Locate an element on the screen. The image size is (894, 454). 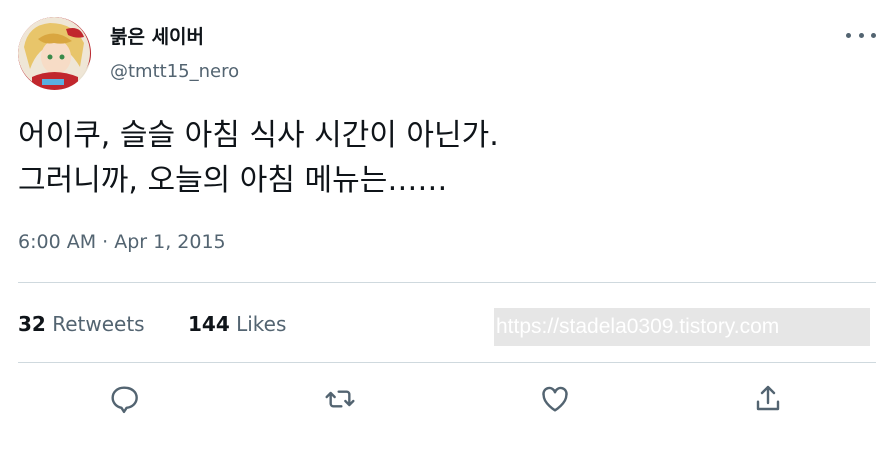
more-horizontal-icon is located at coordinates (848, 35).